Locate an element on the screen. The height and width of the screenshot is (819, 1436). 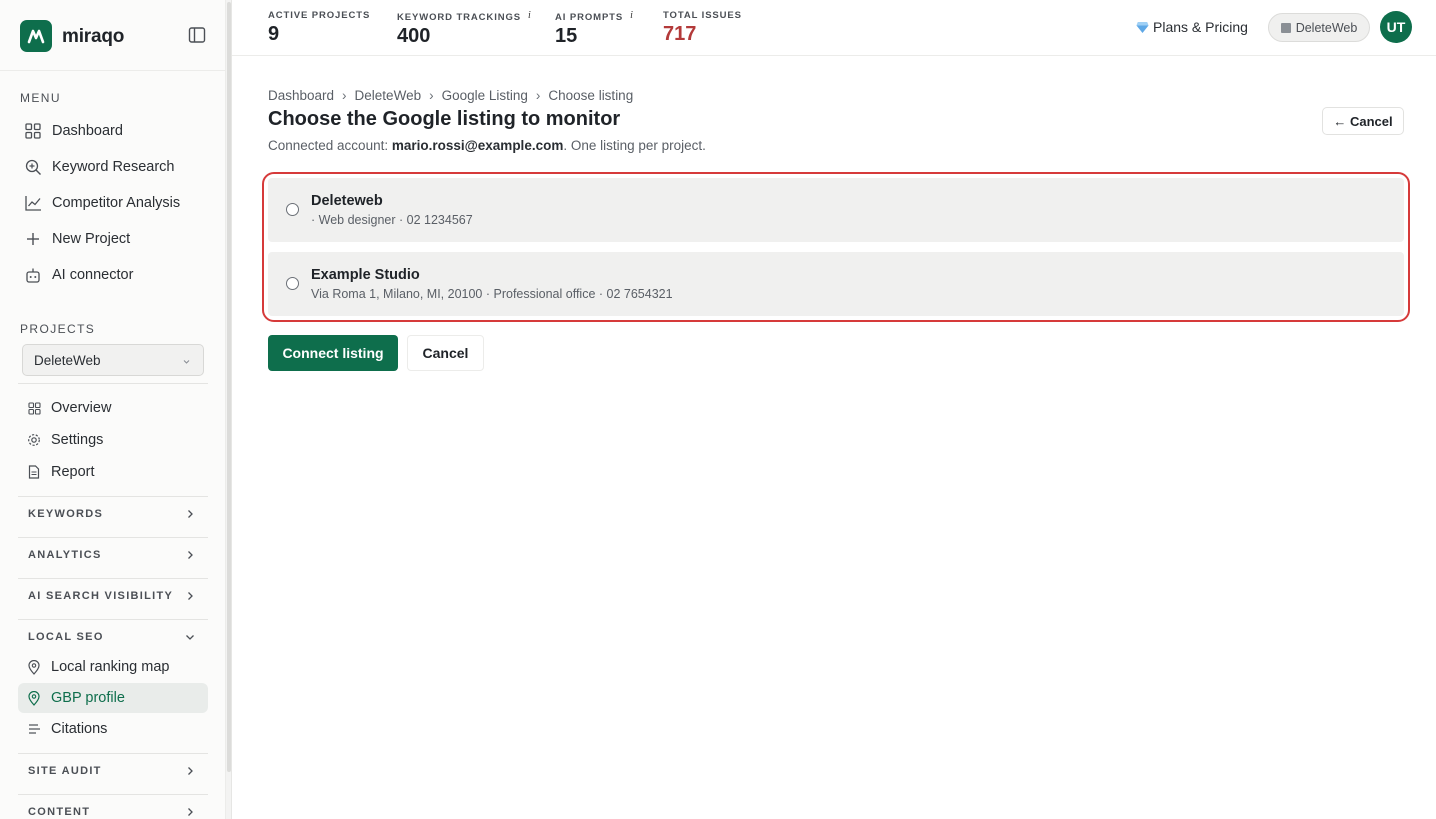
sidebar-item-keyword-research: Keyword Research is located at coordinates (113, 167).